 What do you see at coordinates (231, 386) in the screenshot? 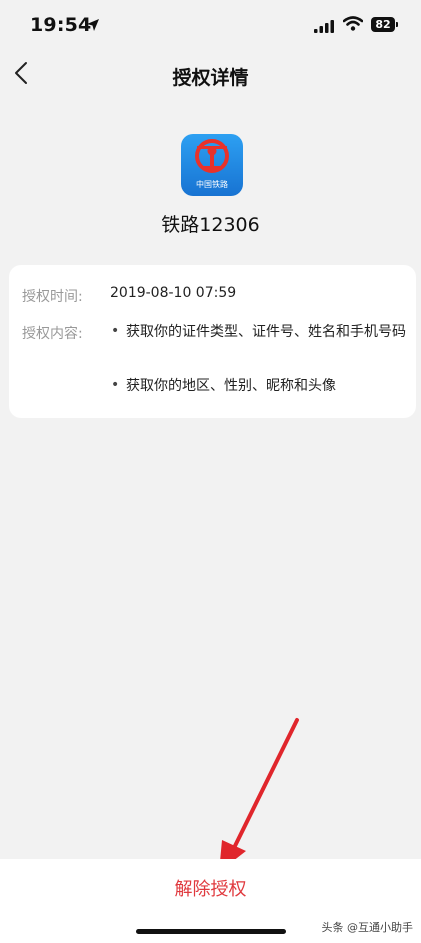
I see `permission-item: 获取你的地区、性别、昵称和头像` at bounding box center [231, 386].